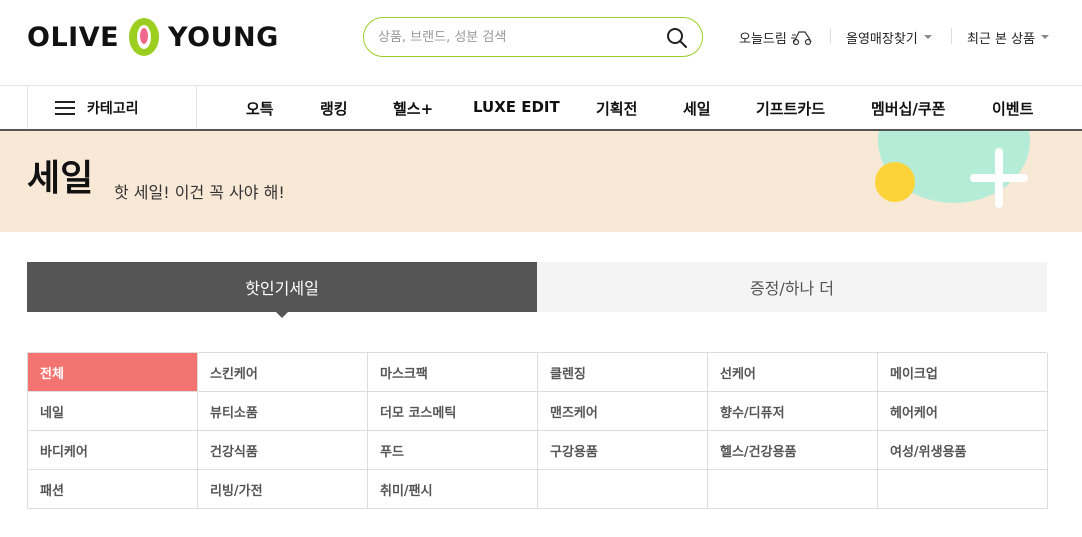  Describe the element at coordinates (623, 450) in the screenshot. I see `category-oral-care: 구강용품` at that location.